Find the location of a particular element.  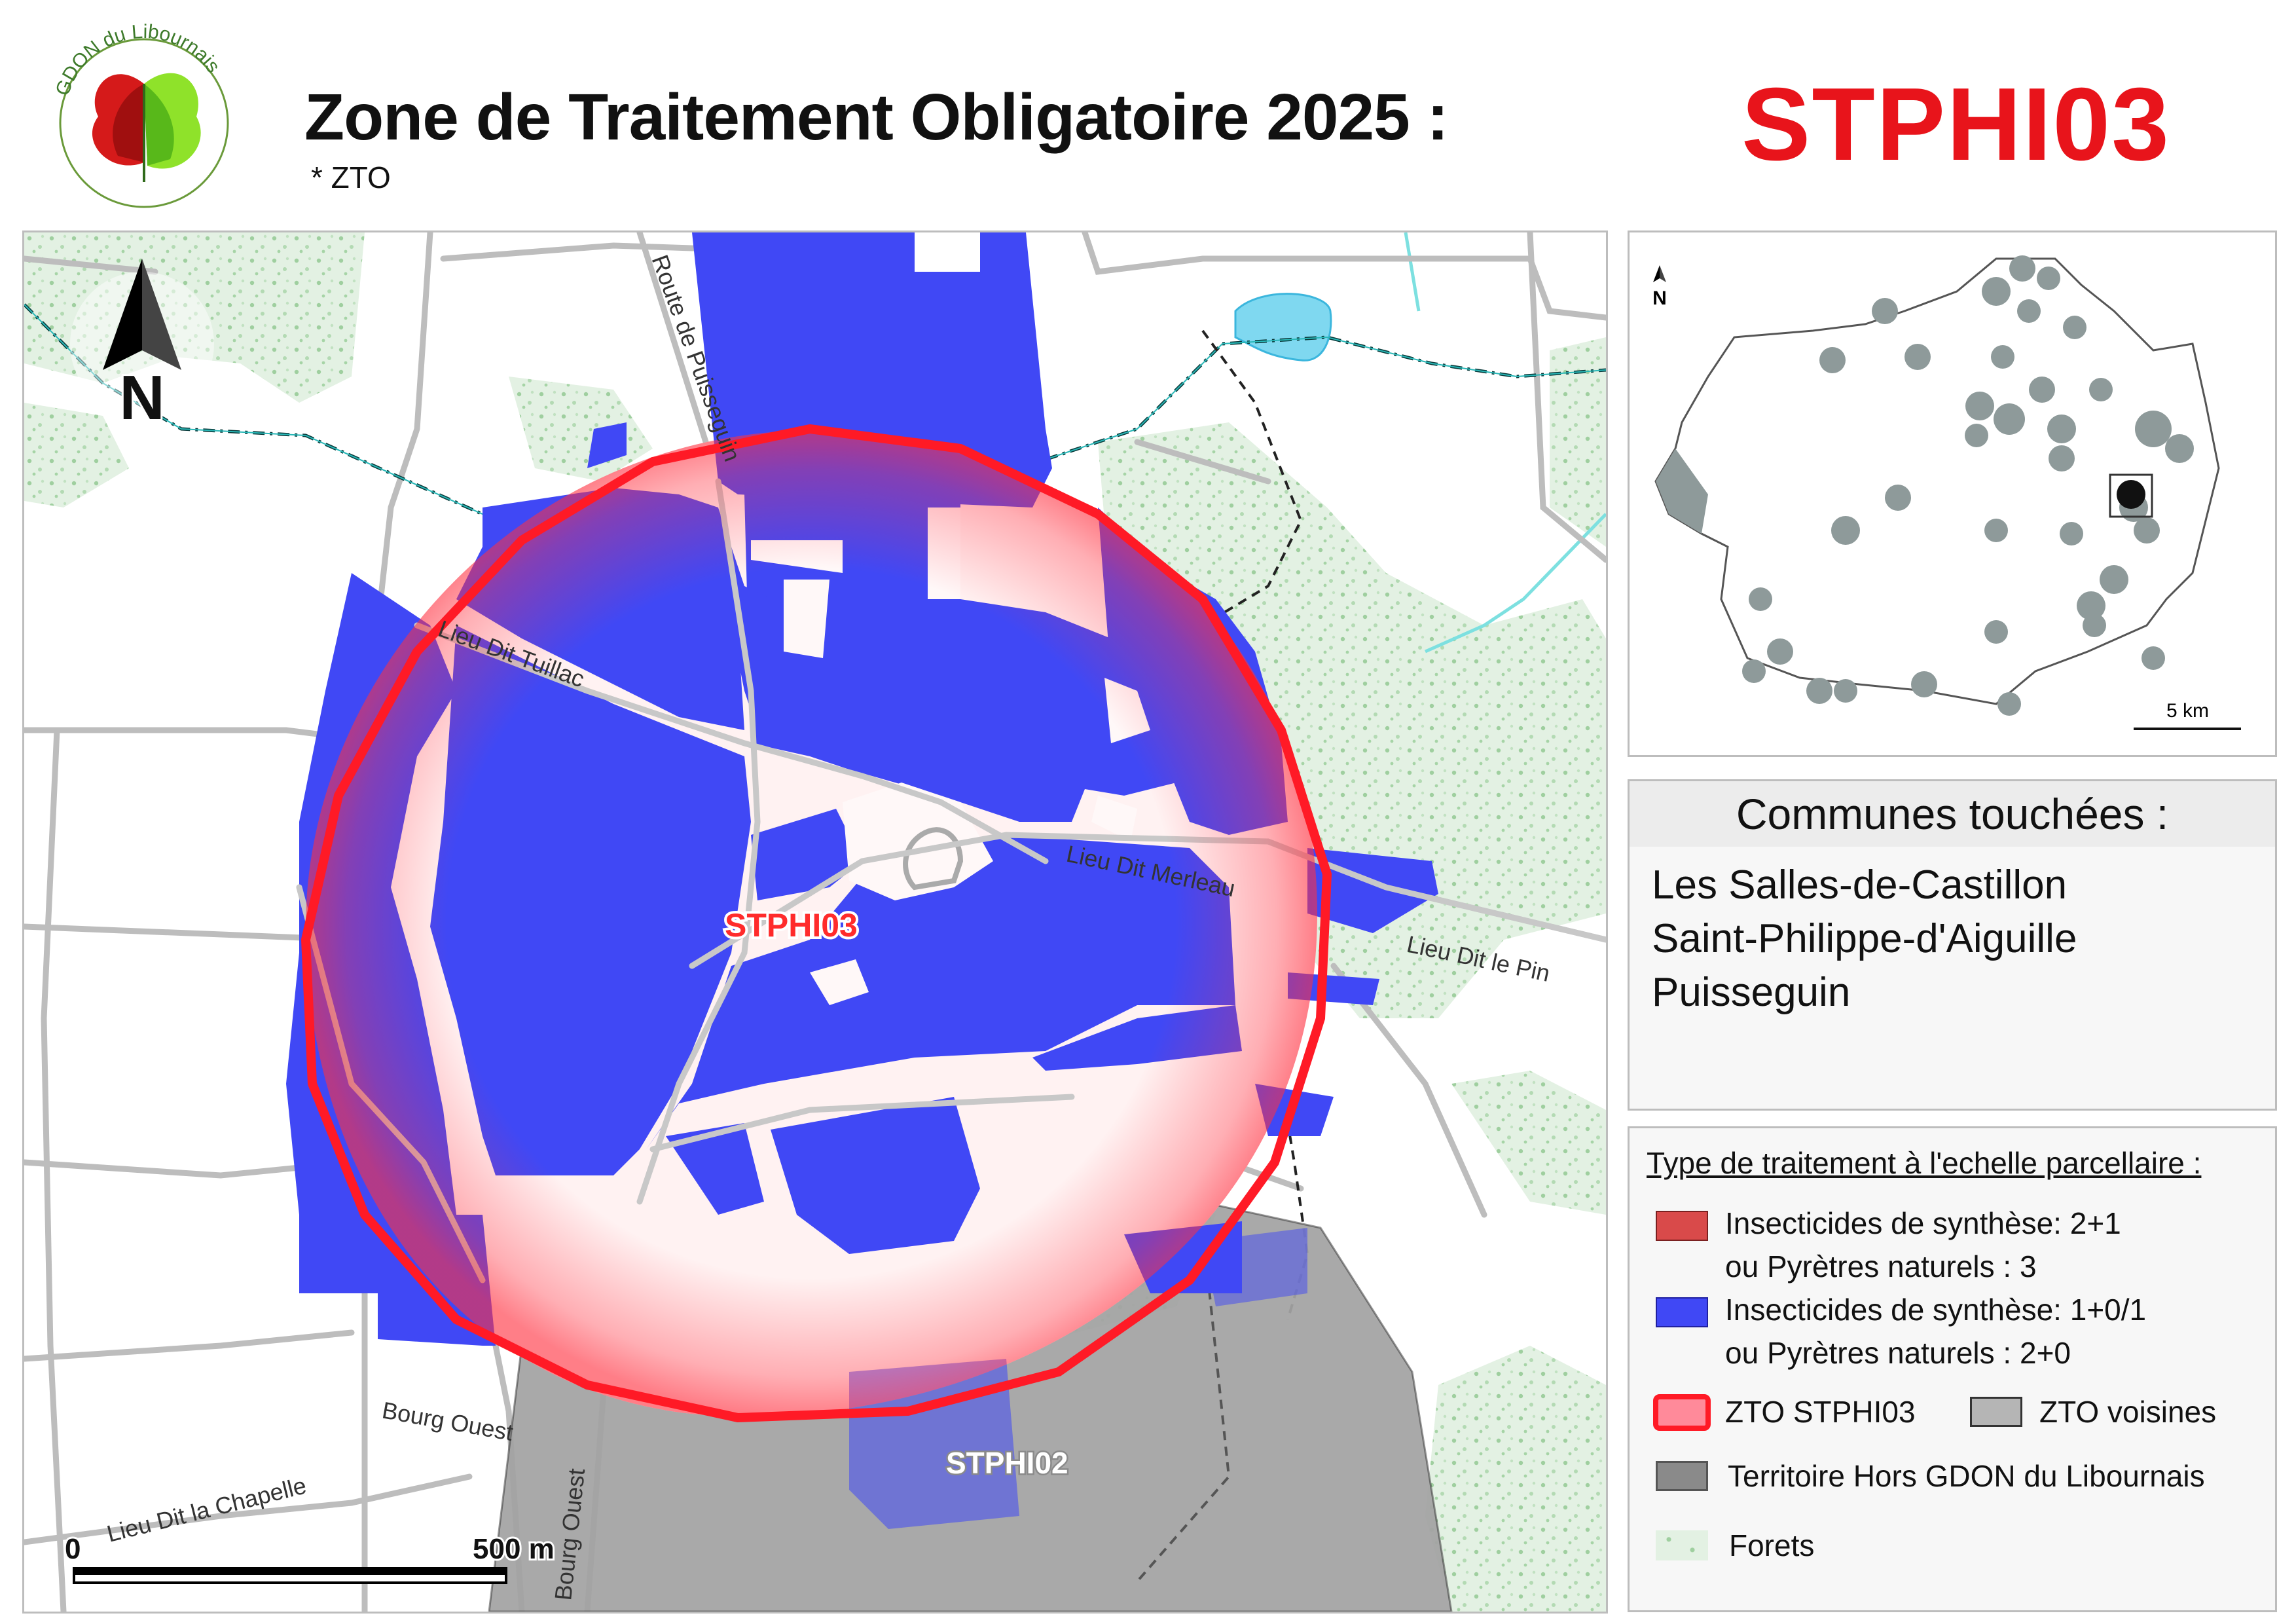

commune-item: Les Salles-de-Castillon is located at coordinates (1860, 885).